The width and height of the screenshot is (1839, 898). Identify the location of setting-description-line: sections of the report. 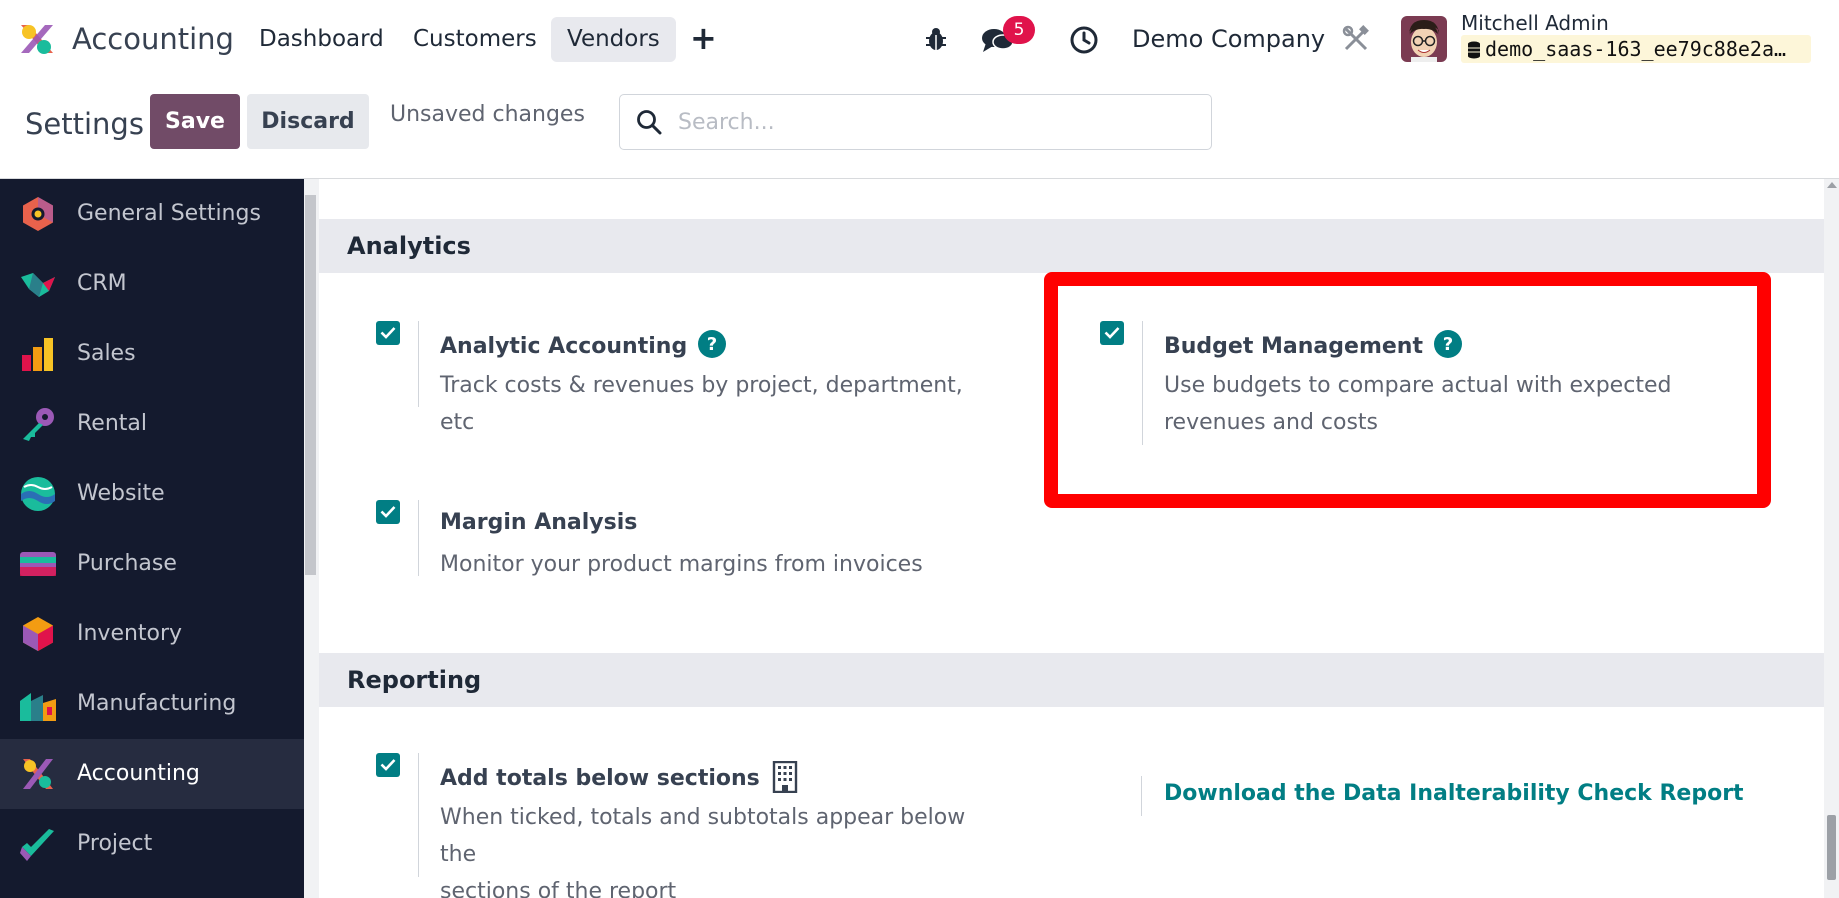
(558, 888).